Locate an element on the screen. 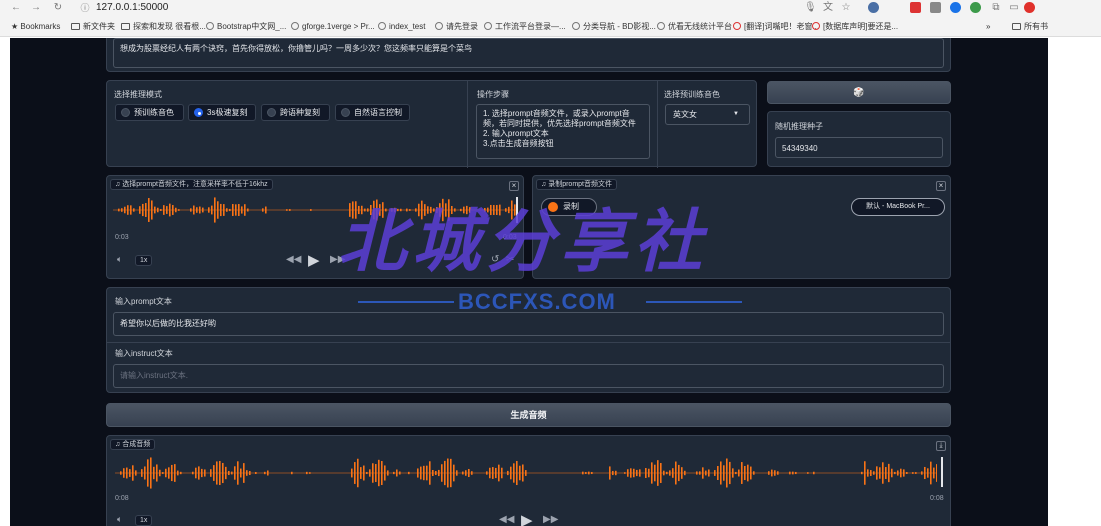 The image size is (1101, 526). back-icon: ← is located at coordinates (16, 8).